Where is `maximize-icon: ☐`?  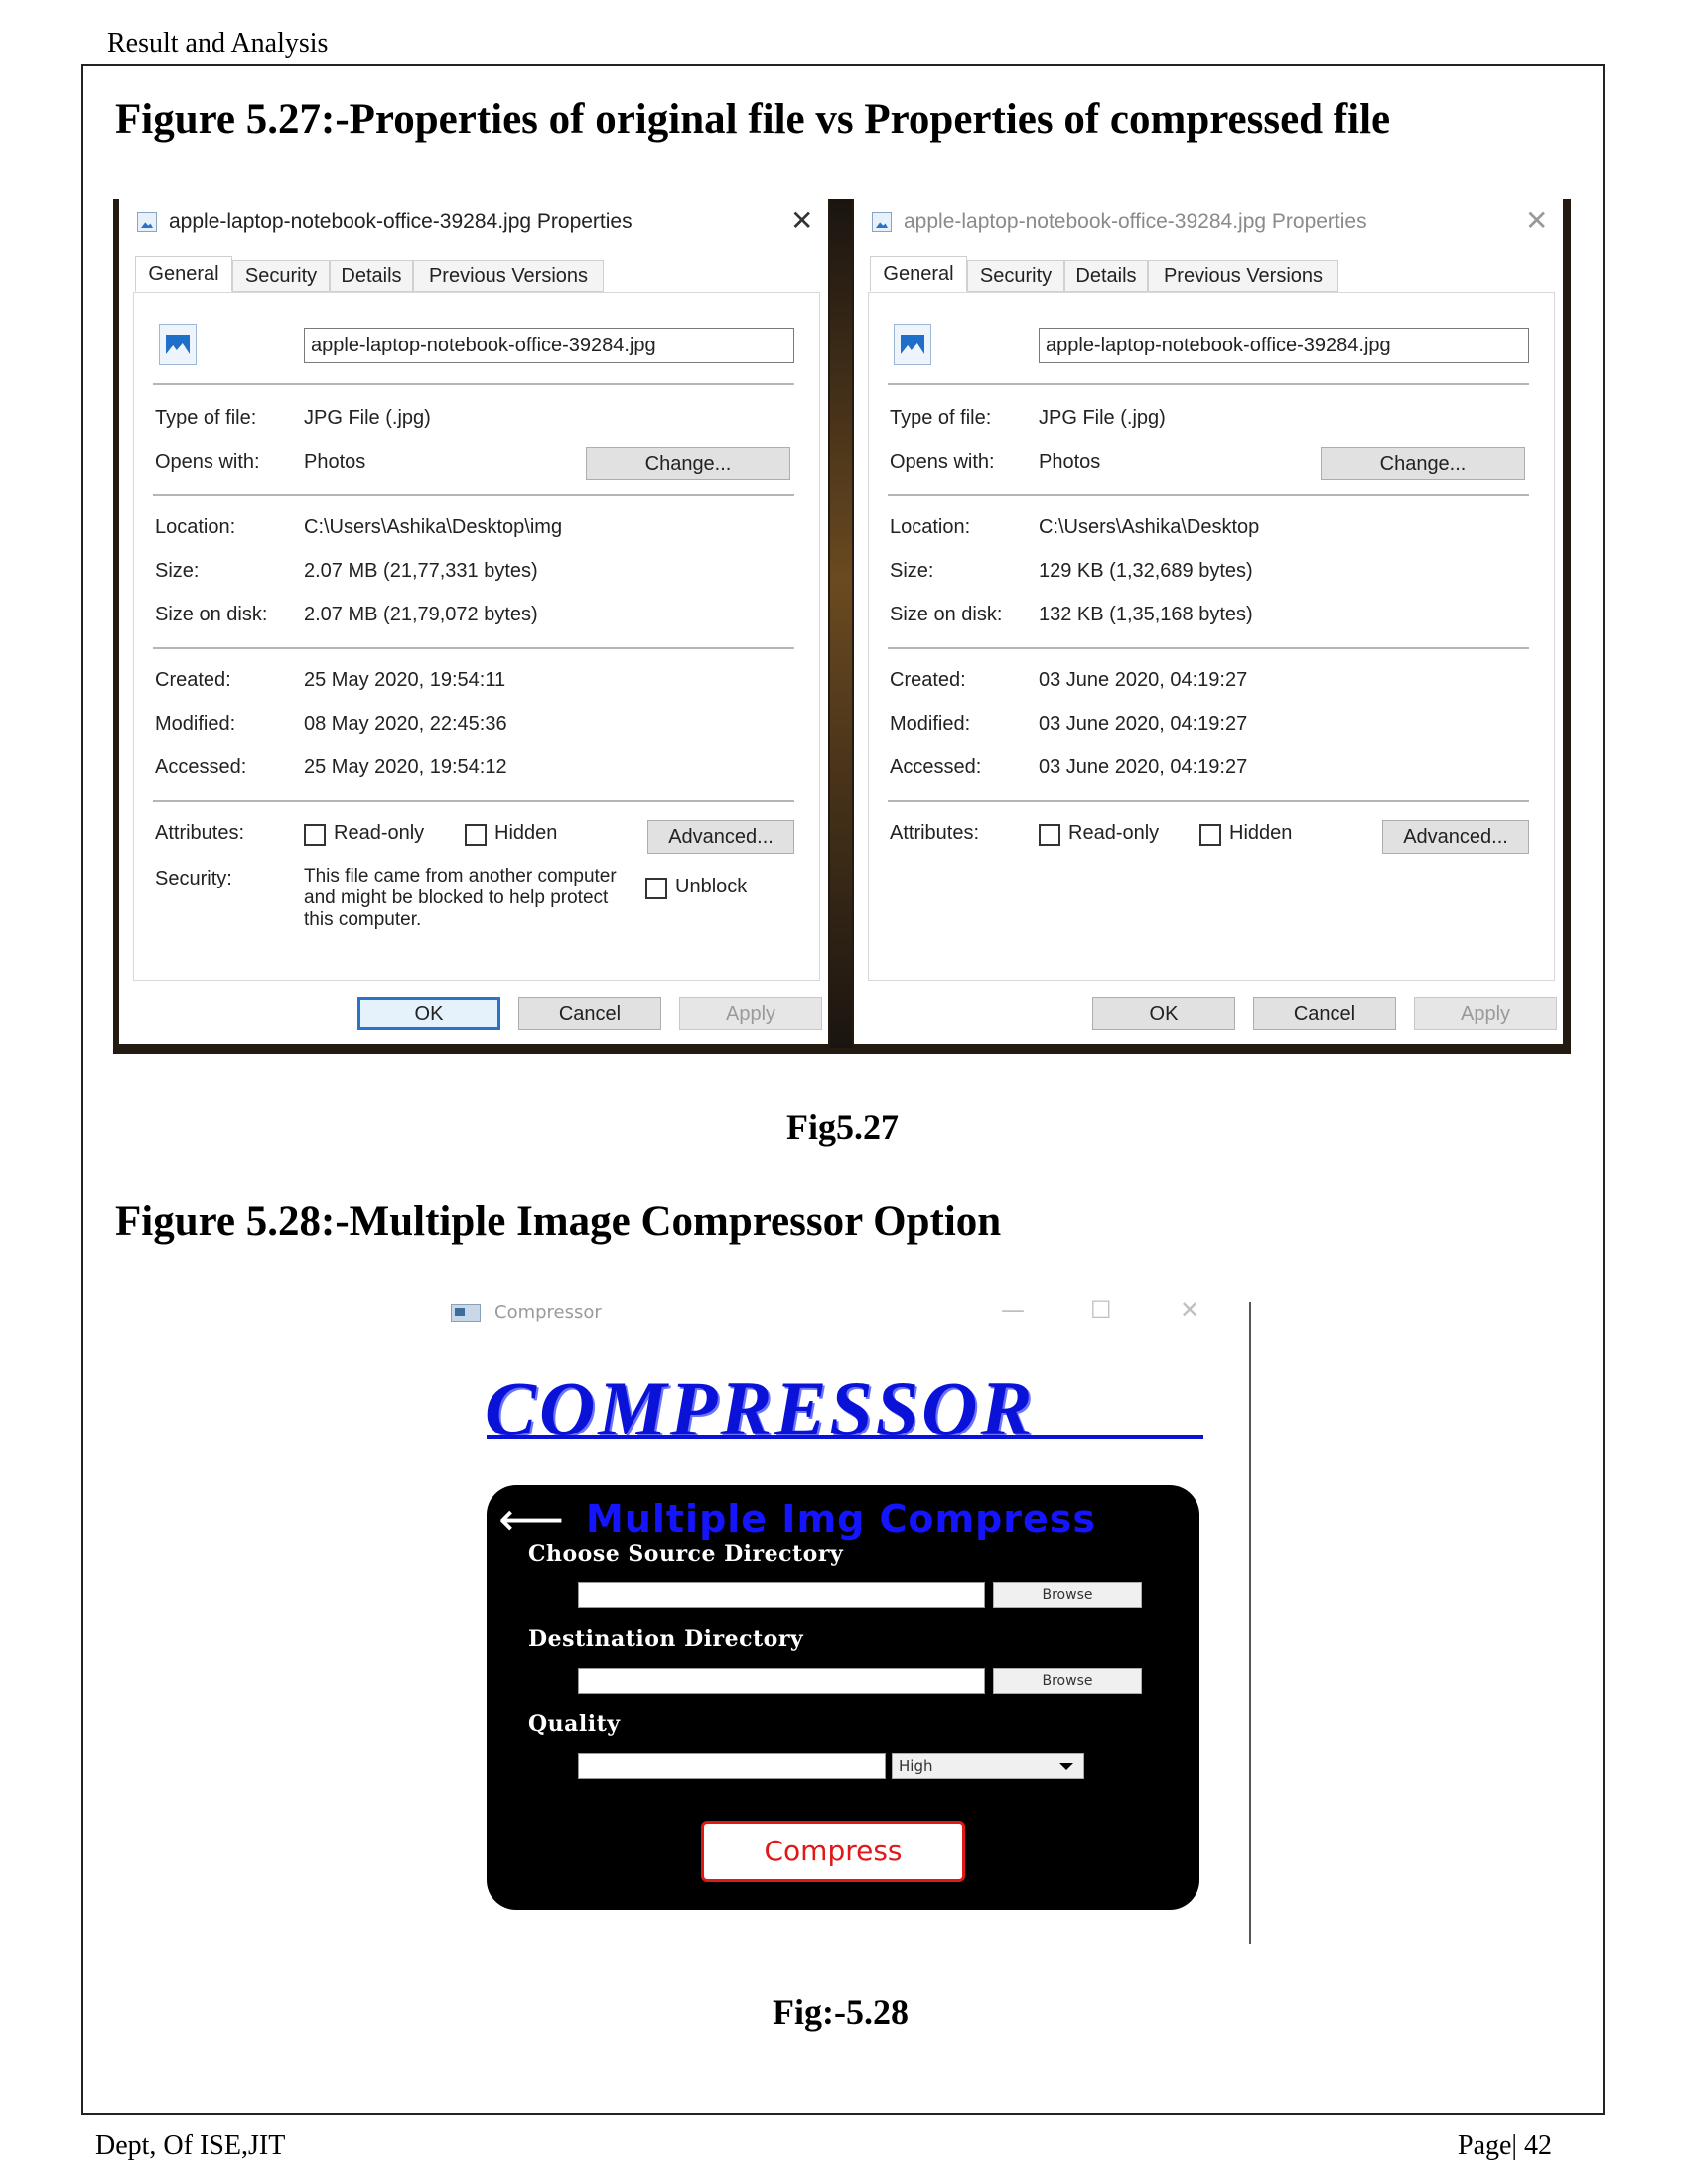
maximize-icon: ☐ is located at coordinates (1101, 1310).